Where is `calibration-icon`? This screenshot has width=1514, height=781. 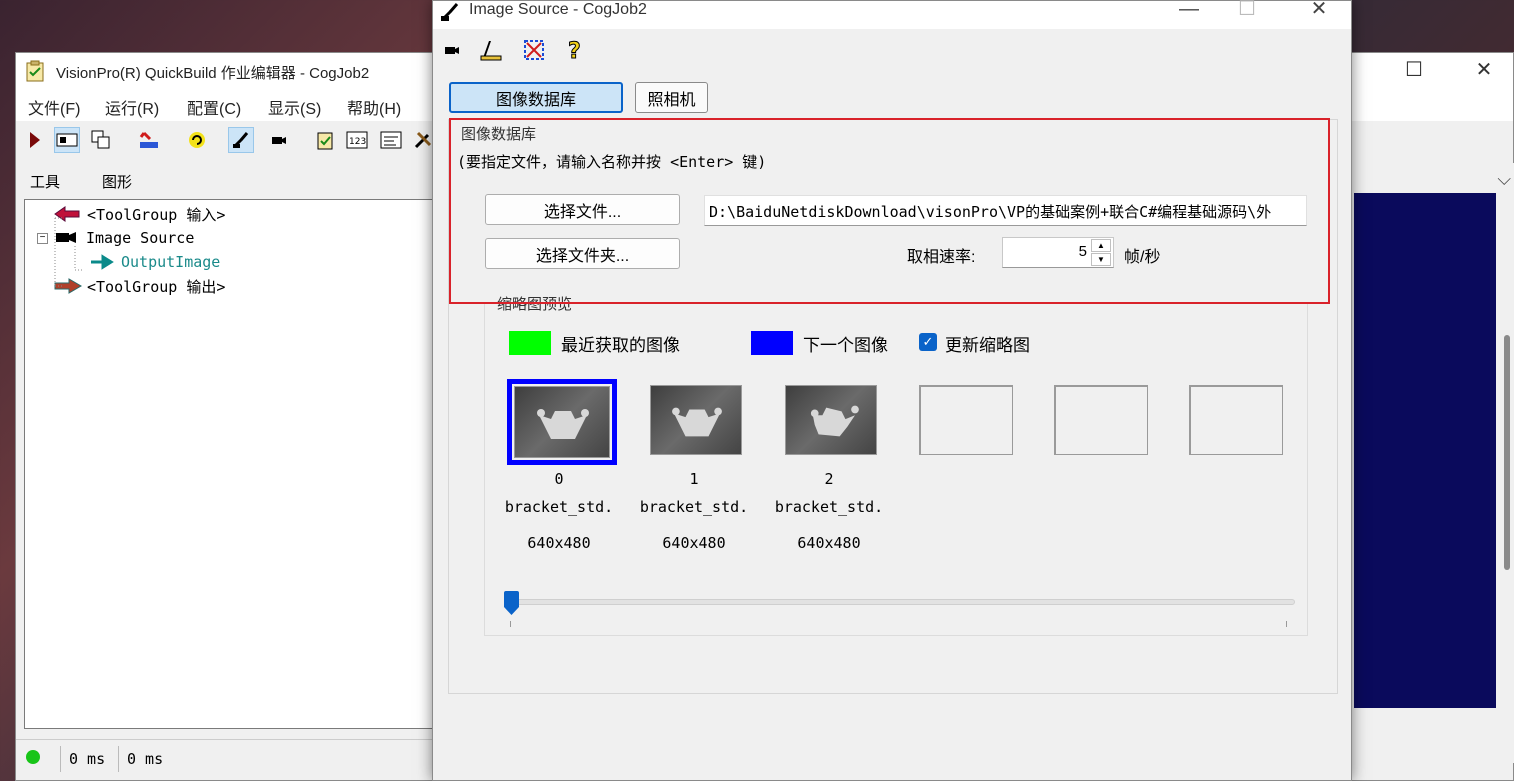 calibration-icon is located at coordinates (491, 50).